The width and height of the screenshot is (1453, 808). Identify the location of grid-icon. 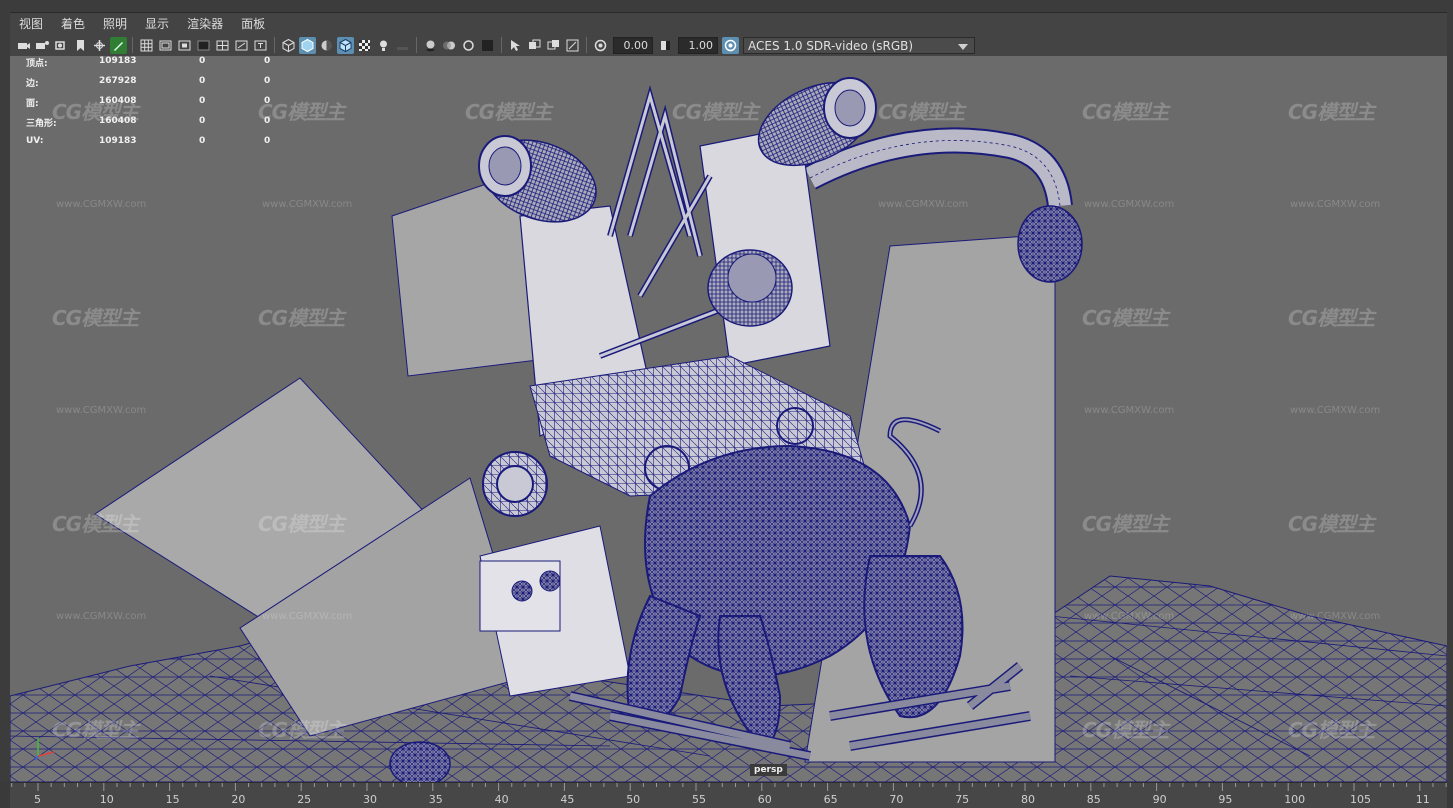
(146, 45).